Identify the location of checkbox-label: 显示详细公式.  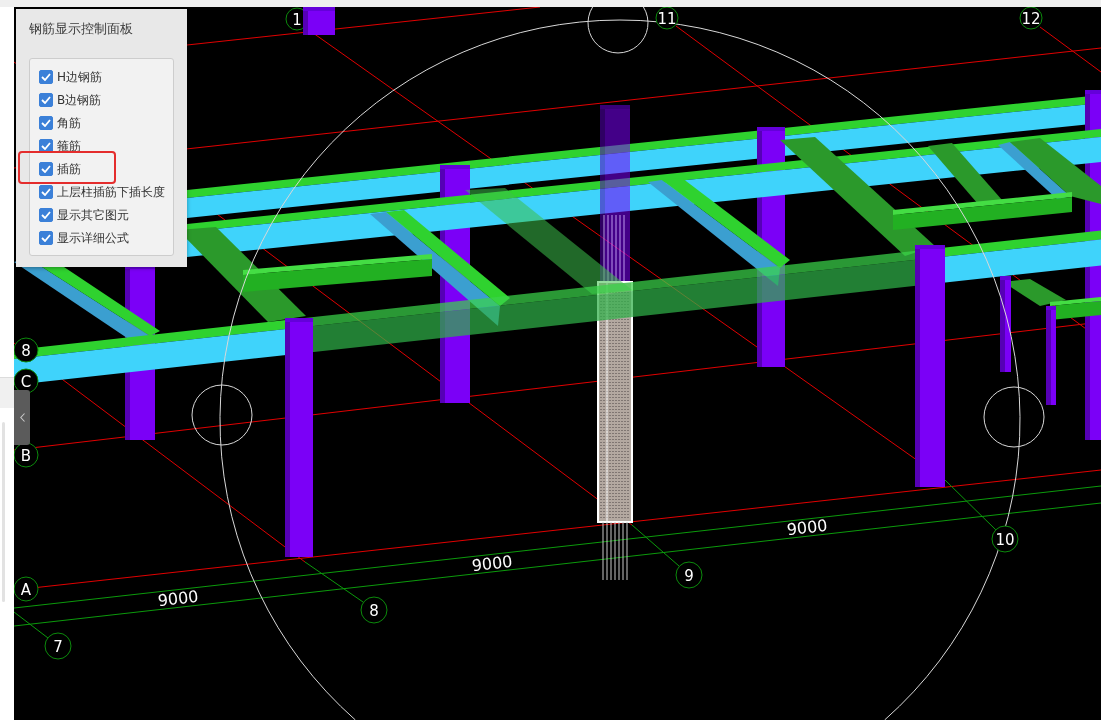
(93, 237).